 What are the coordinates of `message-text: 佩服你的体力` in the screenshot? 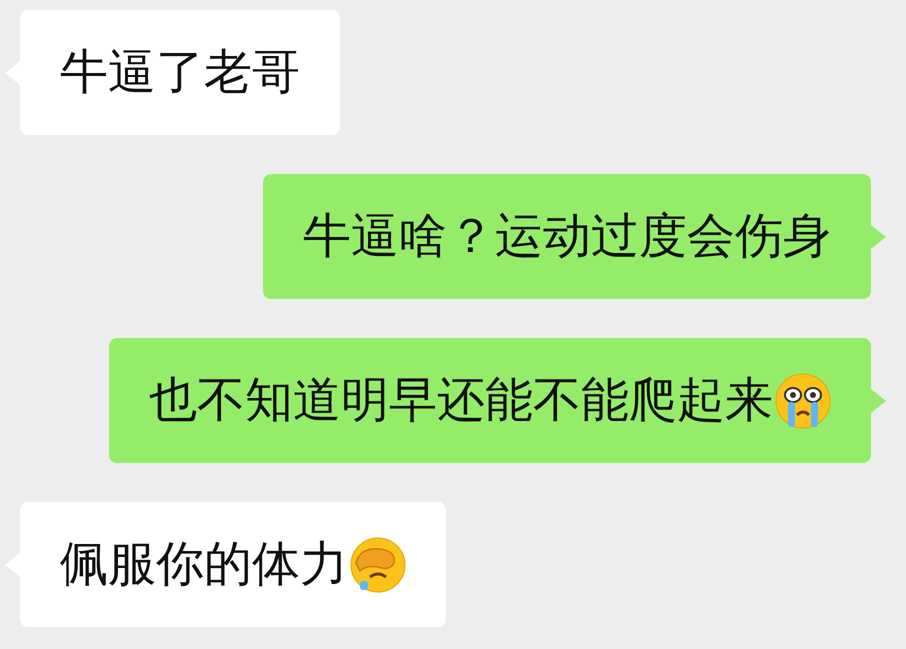 It's located at (204, 565).